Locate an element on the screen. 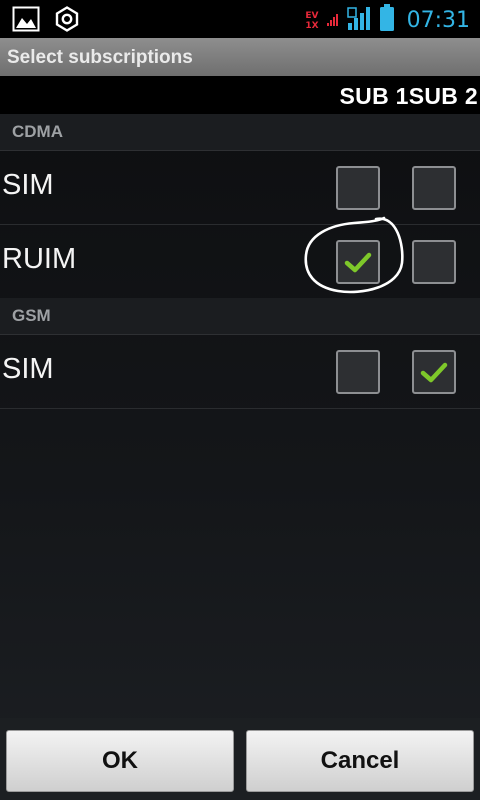 This screenshot has height=800, width=480. section-header-cdma: CDMA is located at coordinates (240, 132).